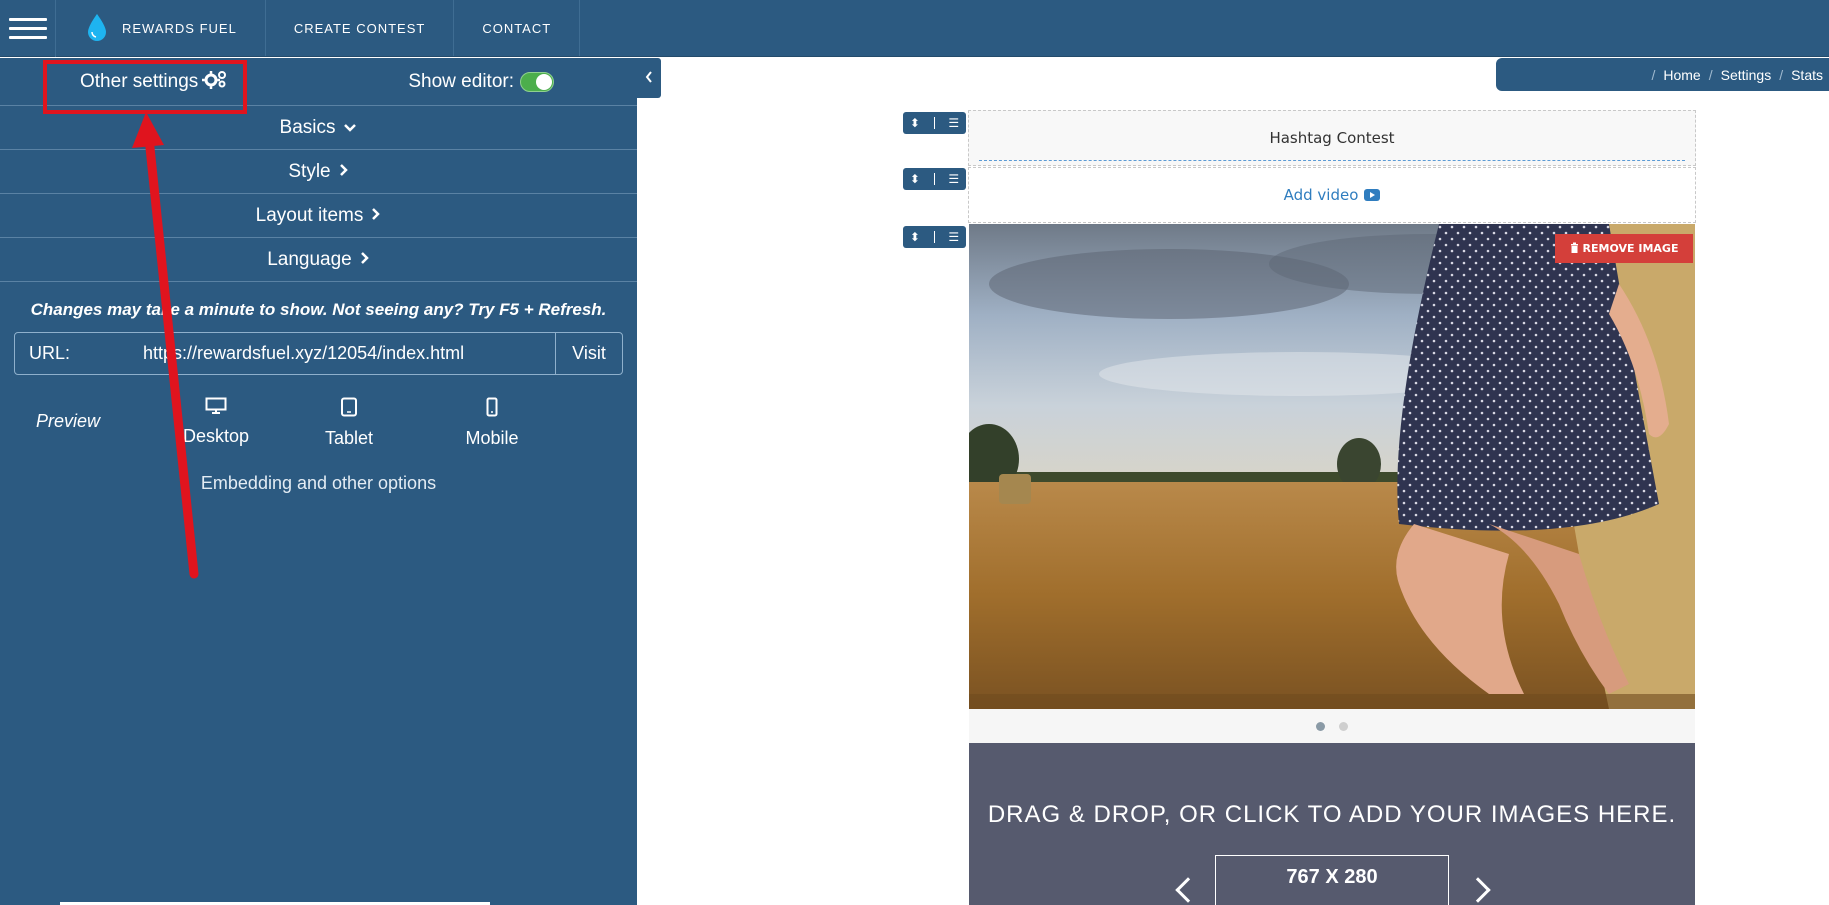 The height and width of the screenshot is (905, 1829). I want to click on annotation-arrow, so click(165, 345).